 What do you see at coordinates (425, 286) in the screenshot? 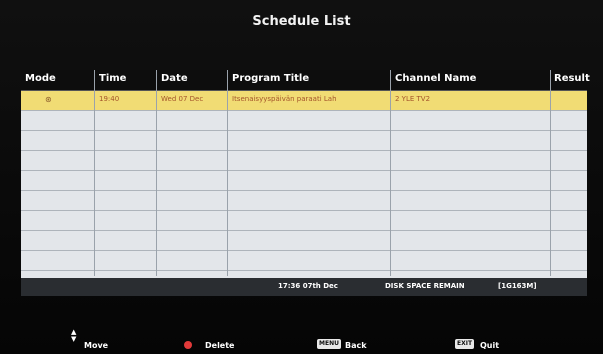
I see `disk-space-label: DISK SPACE REMAIN` at bounding box center [425, 286].